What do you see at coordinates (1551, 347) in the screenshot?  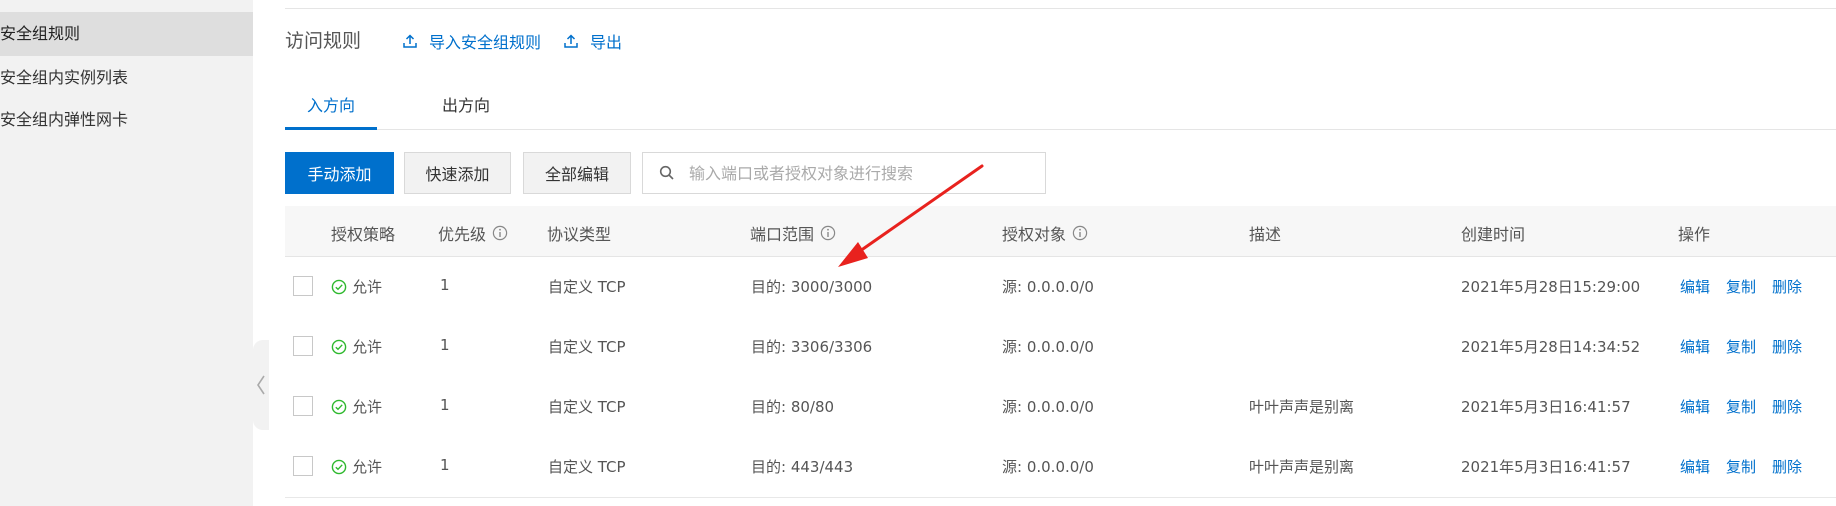 I see `created-time-cell: 2021年5月28日14:34:52` at bounding box center [1551, 347].